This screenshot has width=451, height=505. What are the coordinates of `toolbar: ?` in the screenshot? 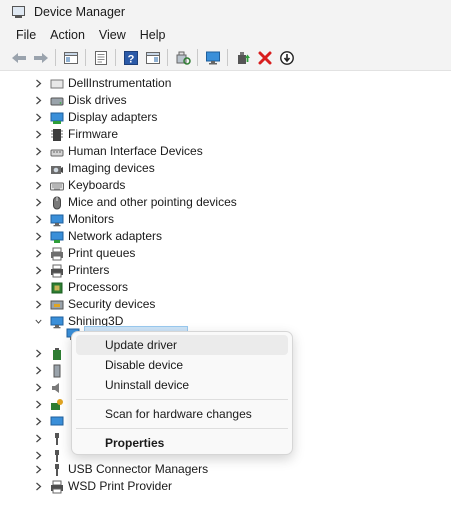 It's located at (225, 58).